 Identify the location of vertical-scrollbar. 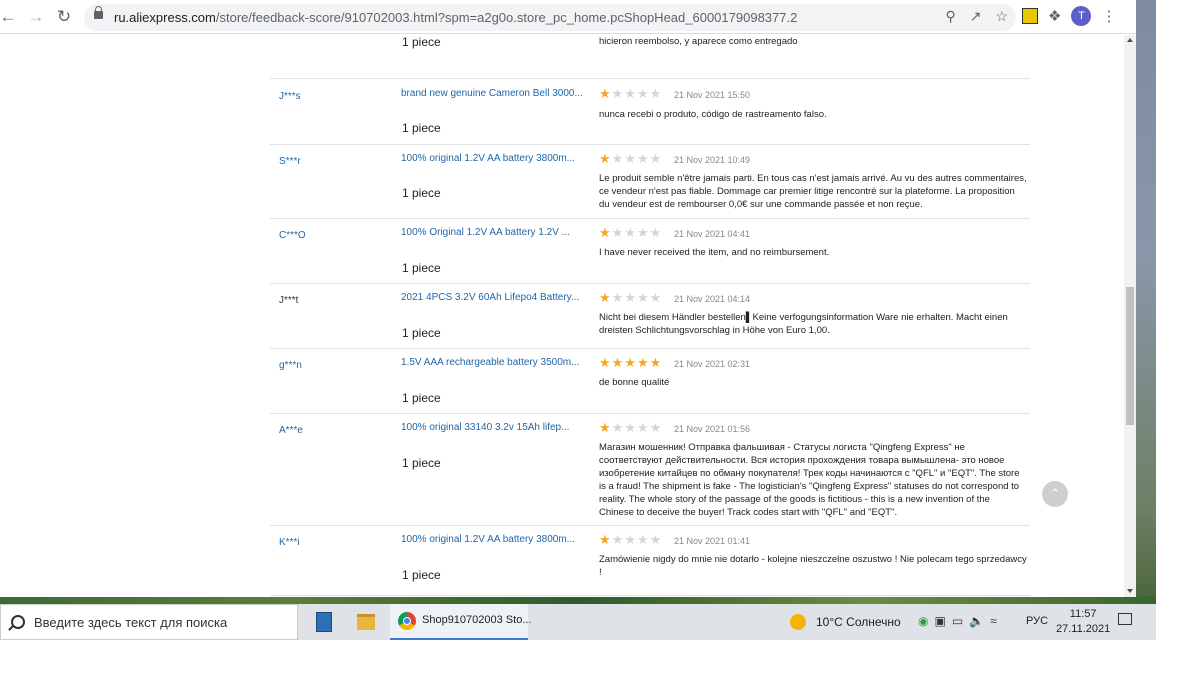
(1130, 316).